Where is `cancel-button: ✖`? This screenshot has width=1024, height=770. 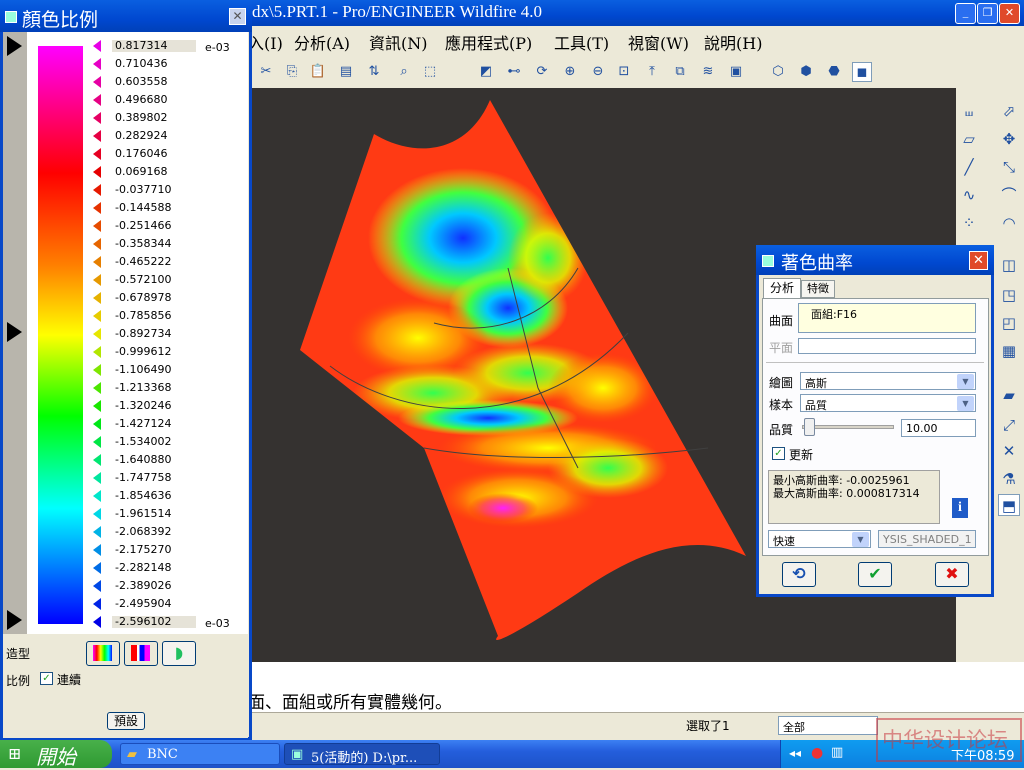 cancel-button: ✖ is located at coordinates (952, 574).